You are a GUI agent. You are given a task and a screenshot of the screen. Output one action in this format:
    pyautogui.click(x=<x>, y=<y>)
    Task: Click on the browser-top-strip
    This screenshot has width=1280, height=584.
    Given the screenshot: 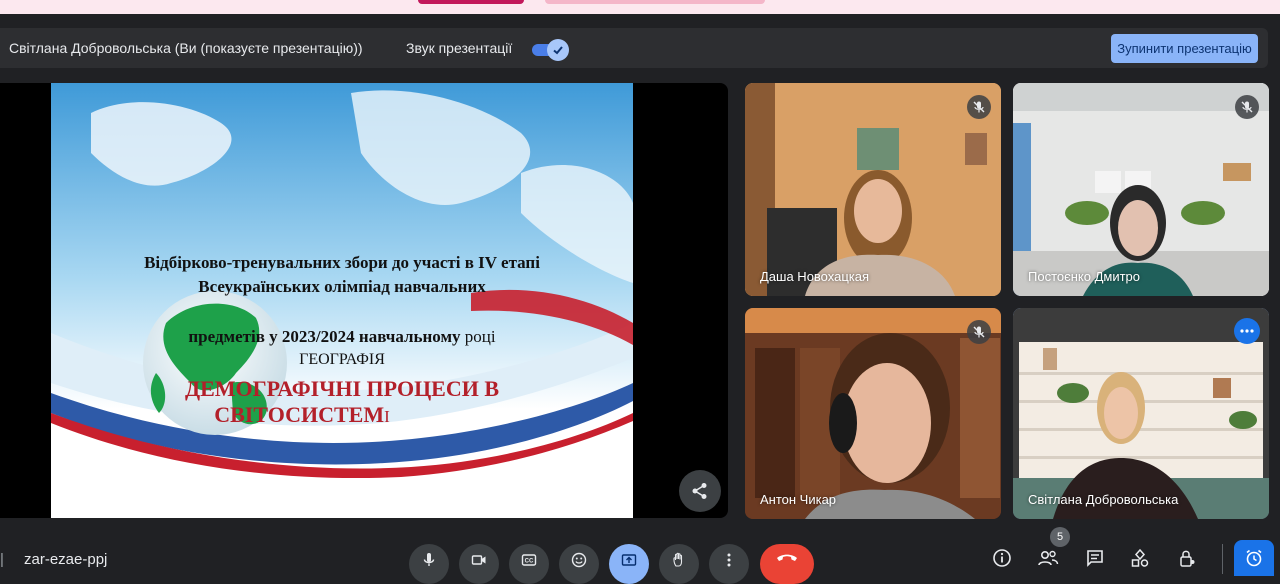 What is the action you would take?
    pyautogui.click(x=640, y=7)
    